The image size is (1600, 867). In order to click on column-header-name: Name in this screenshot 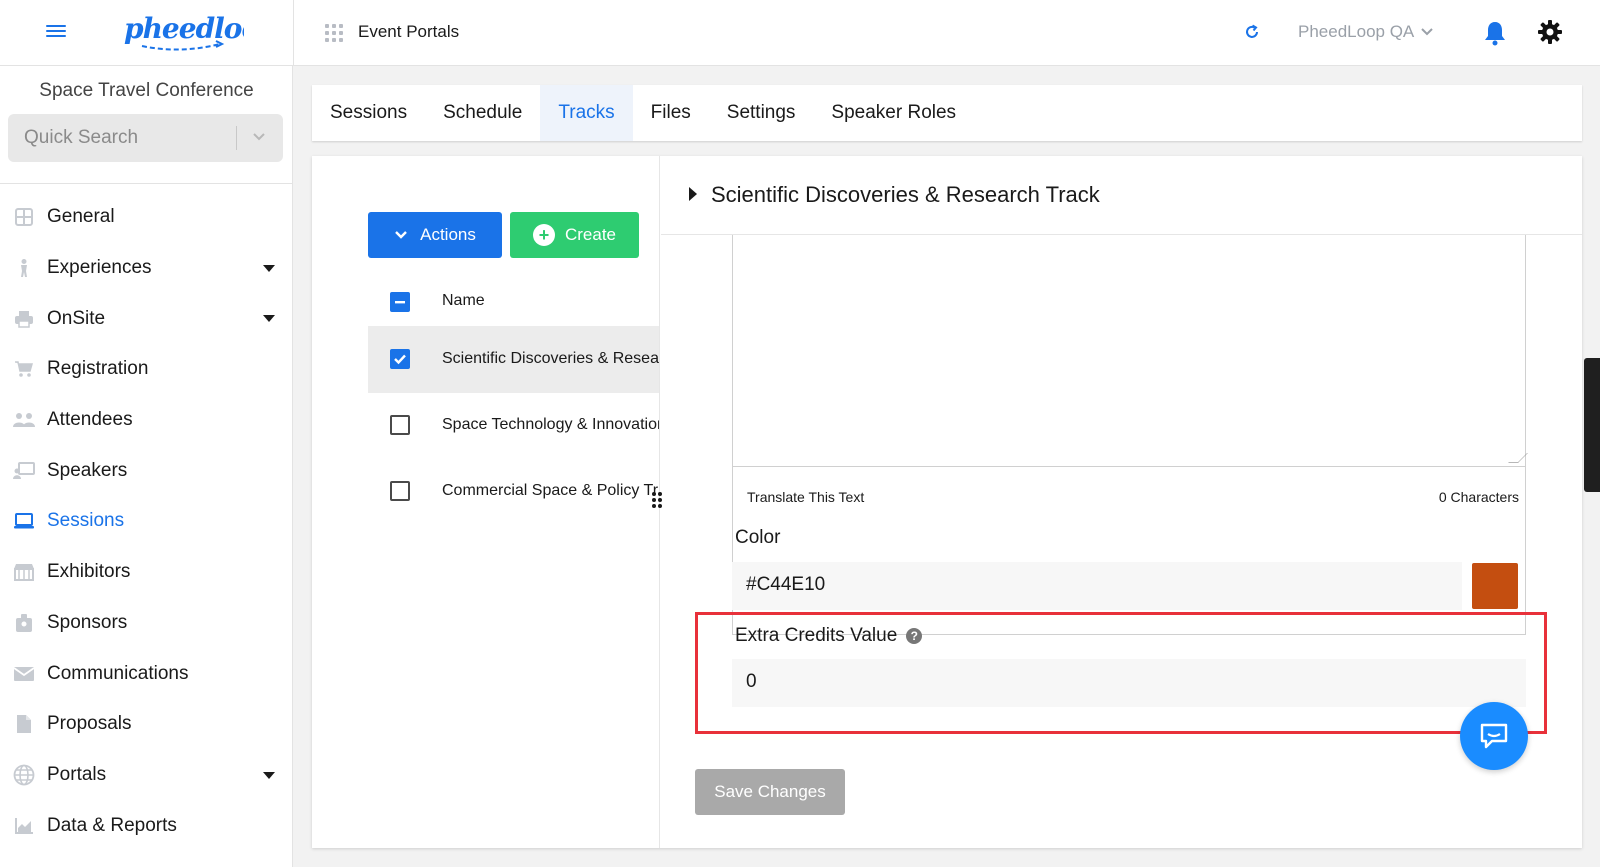, I will do `click(463, 301)`.